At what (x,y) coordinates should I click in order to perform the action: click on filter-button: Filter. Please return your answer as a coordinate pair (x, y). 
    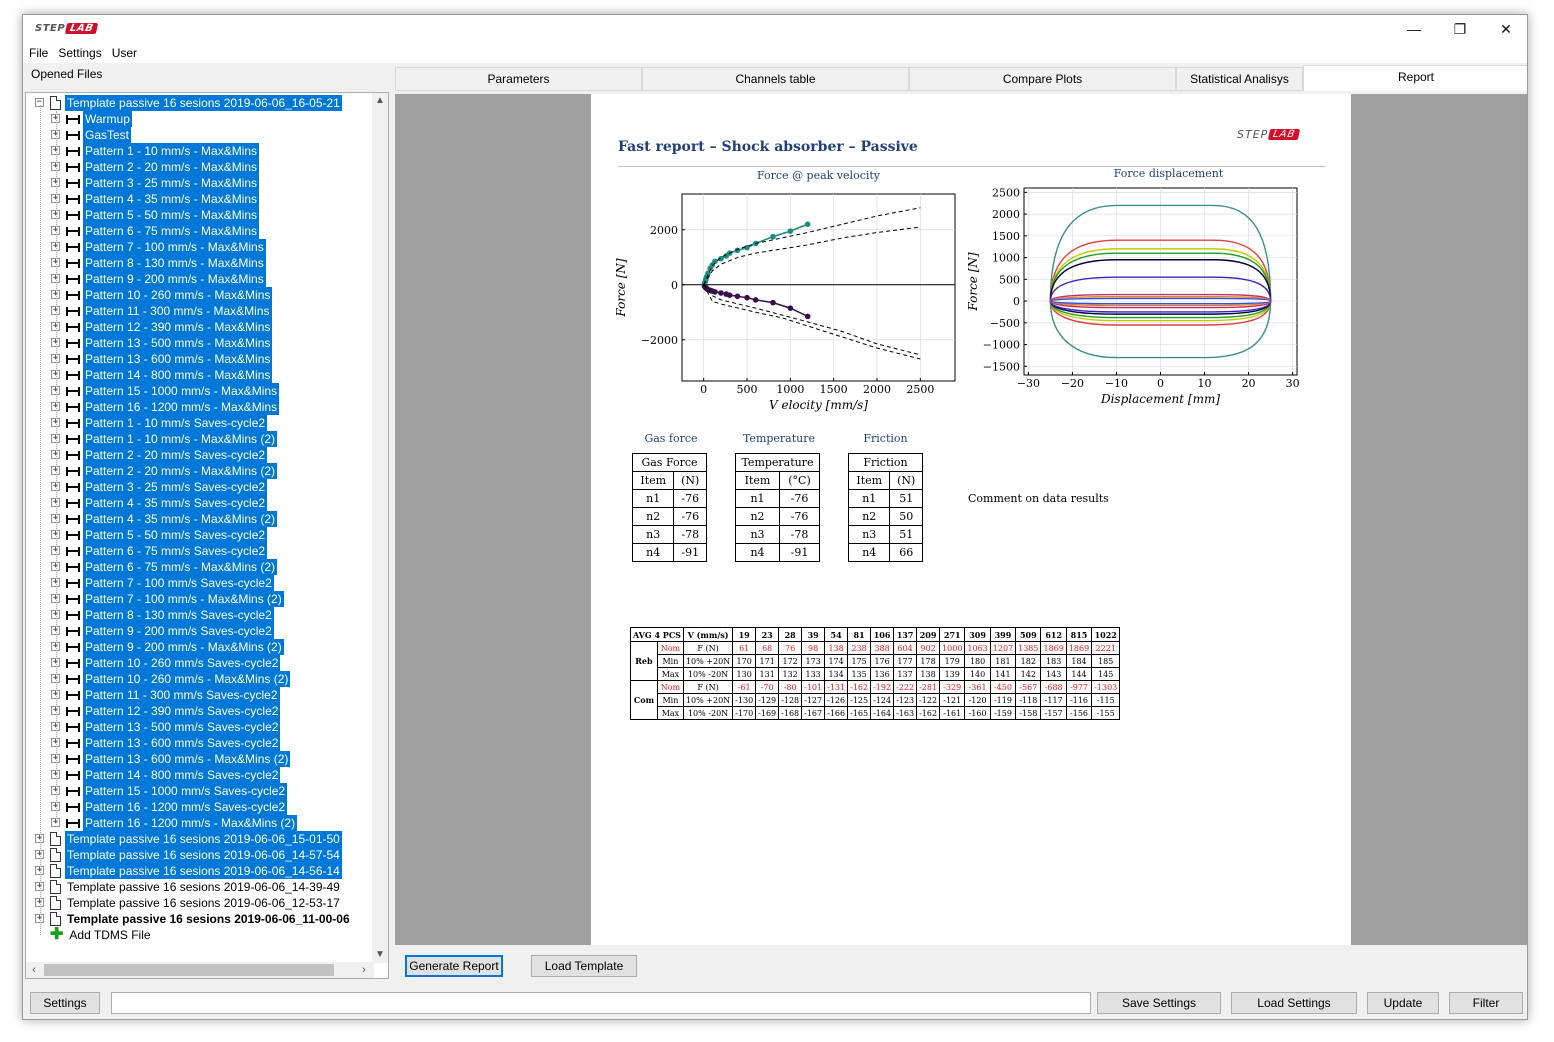
    Looking at the image, I should click on (1486, 1003).